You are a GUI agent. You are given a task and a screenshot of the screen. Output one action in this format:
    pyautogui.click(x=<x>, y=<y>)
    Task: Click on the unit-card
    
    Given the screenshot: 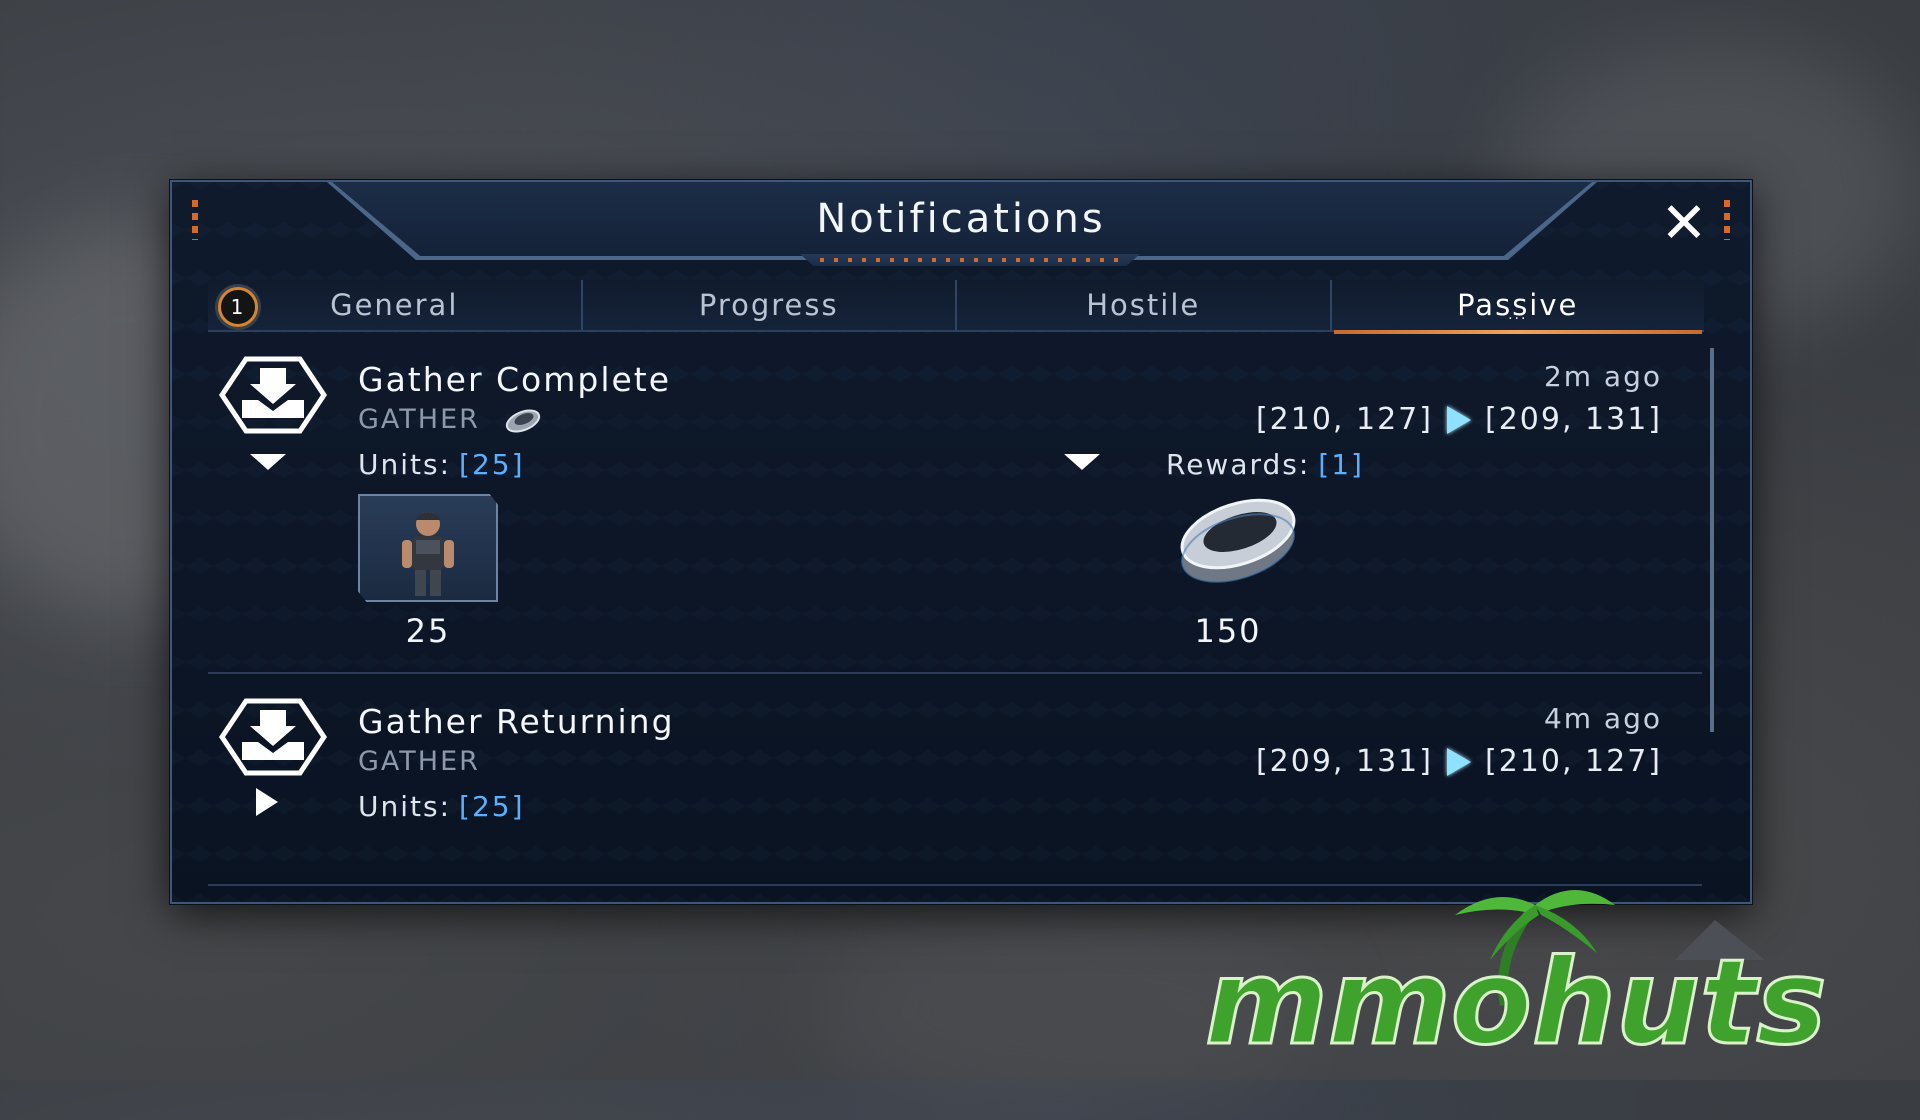 What is the action you would take?
    pyautogui.click(x=428, y=548)
    